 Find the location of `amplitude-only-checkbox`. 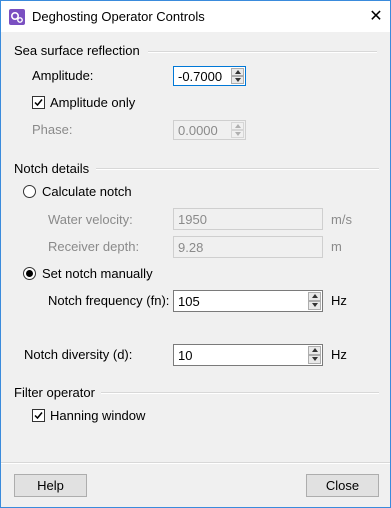

amplitude-only-checkbox is located at coordinates (38, 102).